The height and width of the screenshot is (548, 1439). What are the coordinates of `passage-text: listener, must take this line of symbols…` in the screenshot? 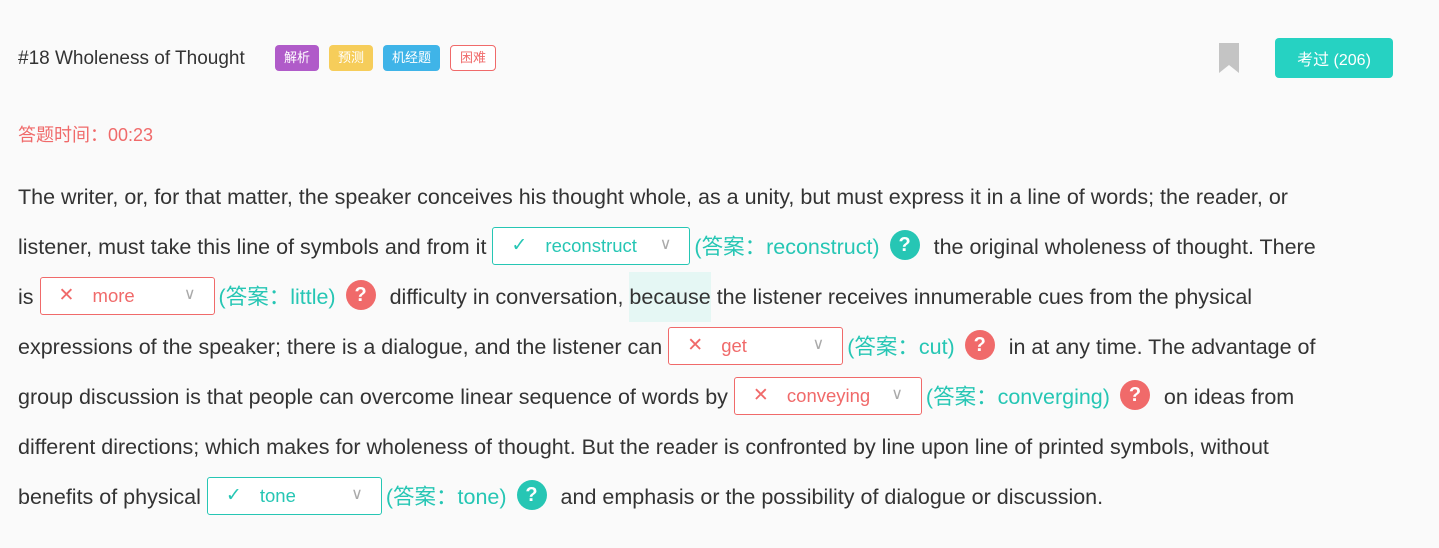 It's located at (252, 247).